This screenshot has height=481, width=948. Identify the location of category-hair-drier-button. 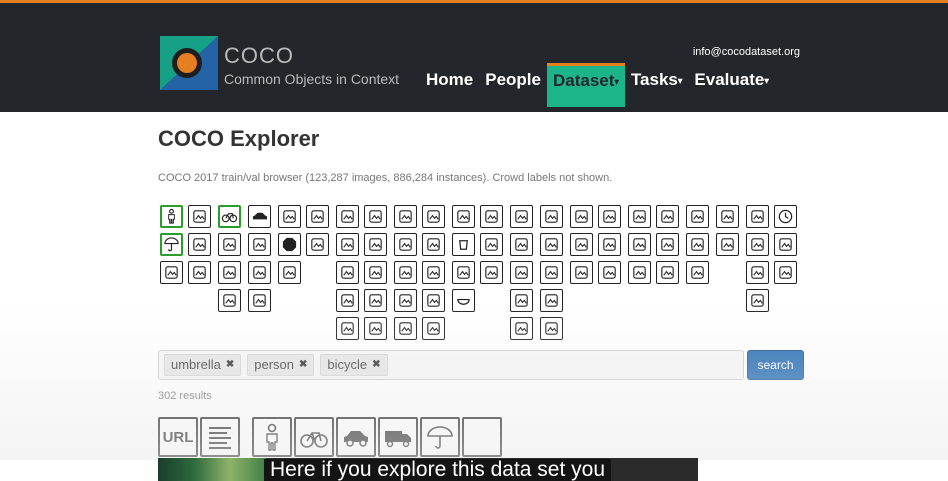
(785, 272).